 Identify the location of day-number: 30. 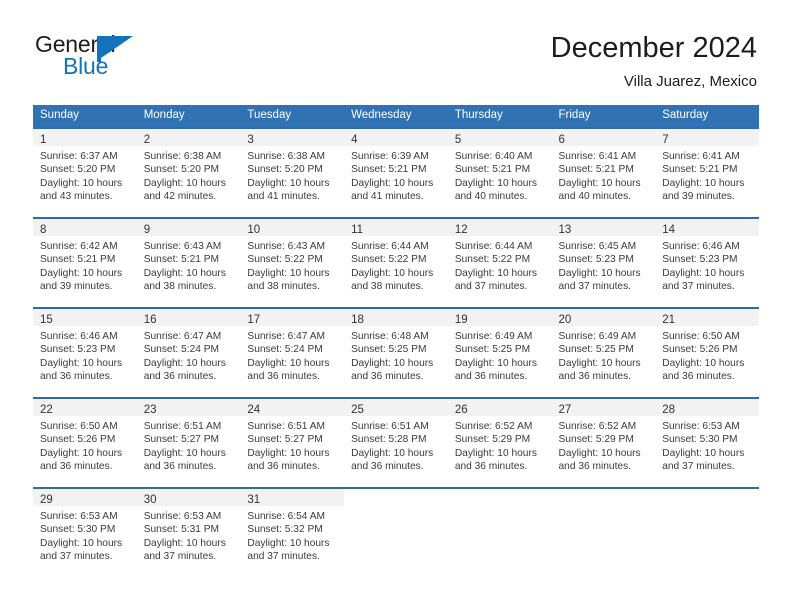
(150, 500).